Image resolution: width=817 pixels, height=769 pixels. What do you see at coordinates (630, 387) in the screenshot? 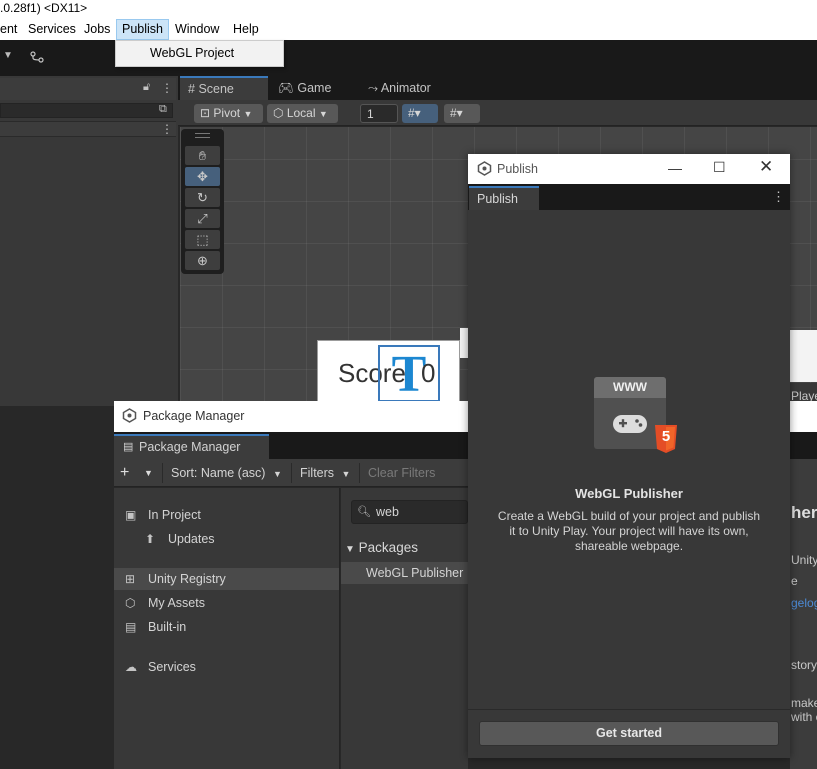
I see `www-label: WWW` at bounding box center [630, 387].